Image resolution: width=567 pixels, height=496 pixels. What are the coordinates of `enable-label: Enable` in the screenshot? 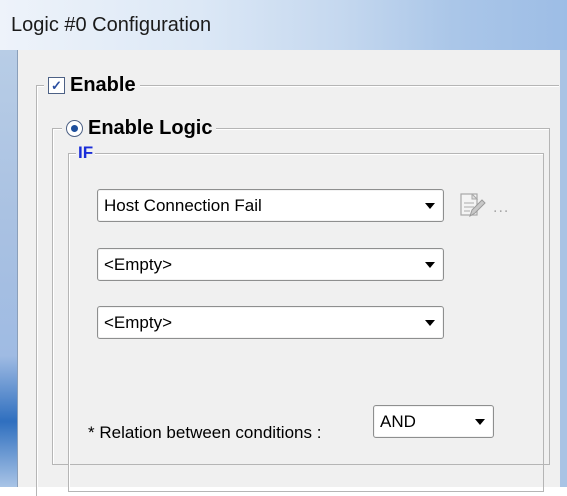 It's located at (103, 85).